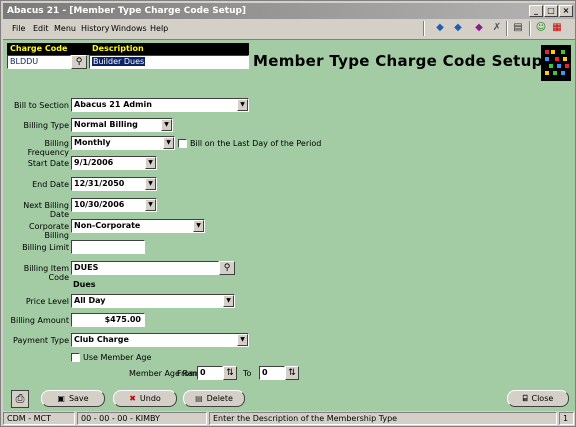 The image size is (576, 427). I want to click on abacus-app-icon: ▦, so click(557, 28).